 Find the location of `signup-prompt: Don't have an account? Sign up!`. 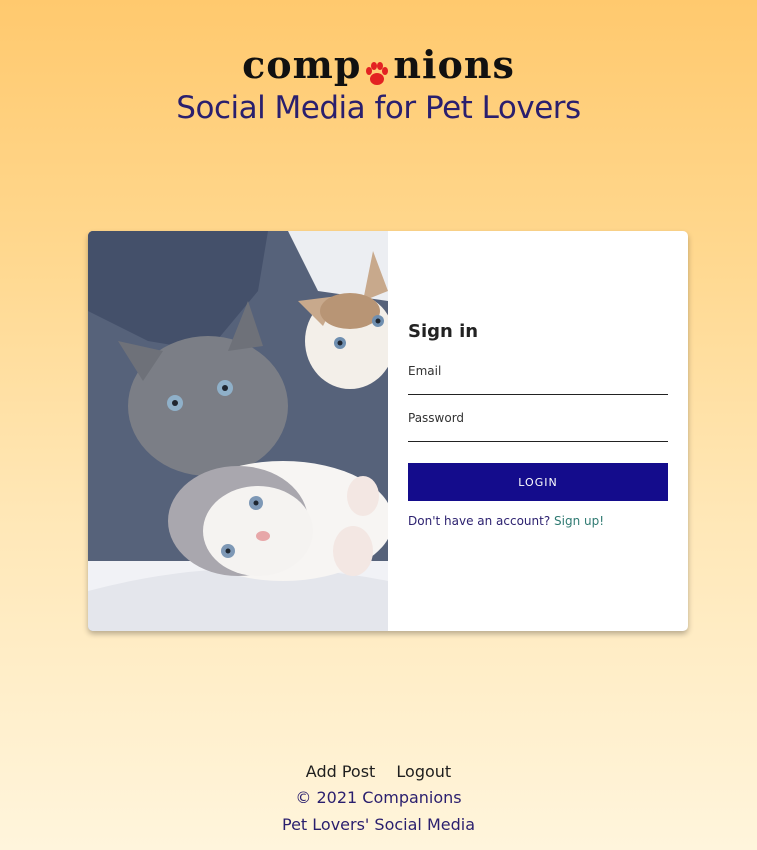

signup-prompt: Don't have an account? Sign up! is located at coordinates (506, 521).